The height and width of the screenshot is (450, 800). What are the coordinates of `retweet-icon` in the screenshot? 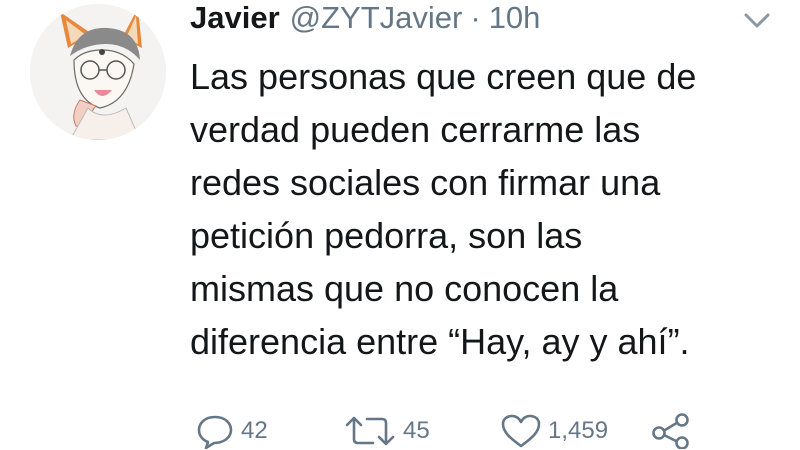 It's located at (370, 431).